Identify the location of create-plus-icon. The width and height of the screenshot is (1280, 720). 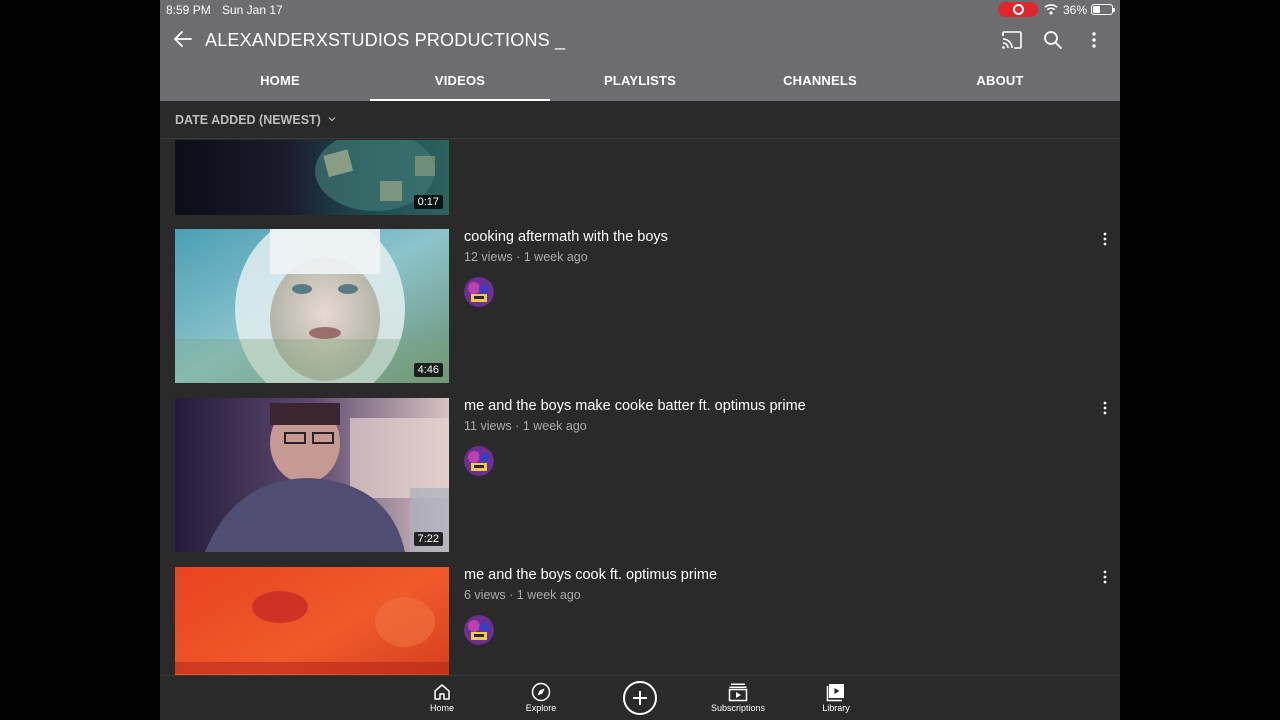
(640, 698).